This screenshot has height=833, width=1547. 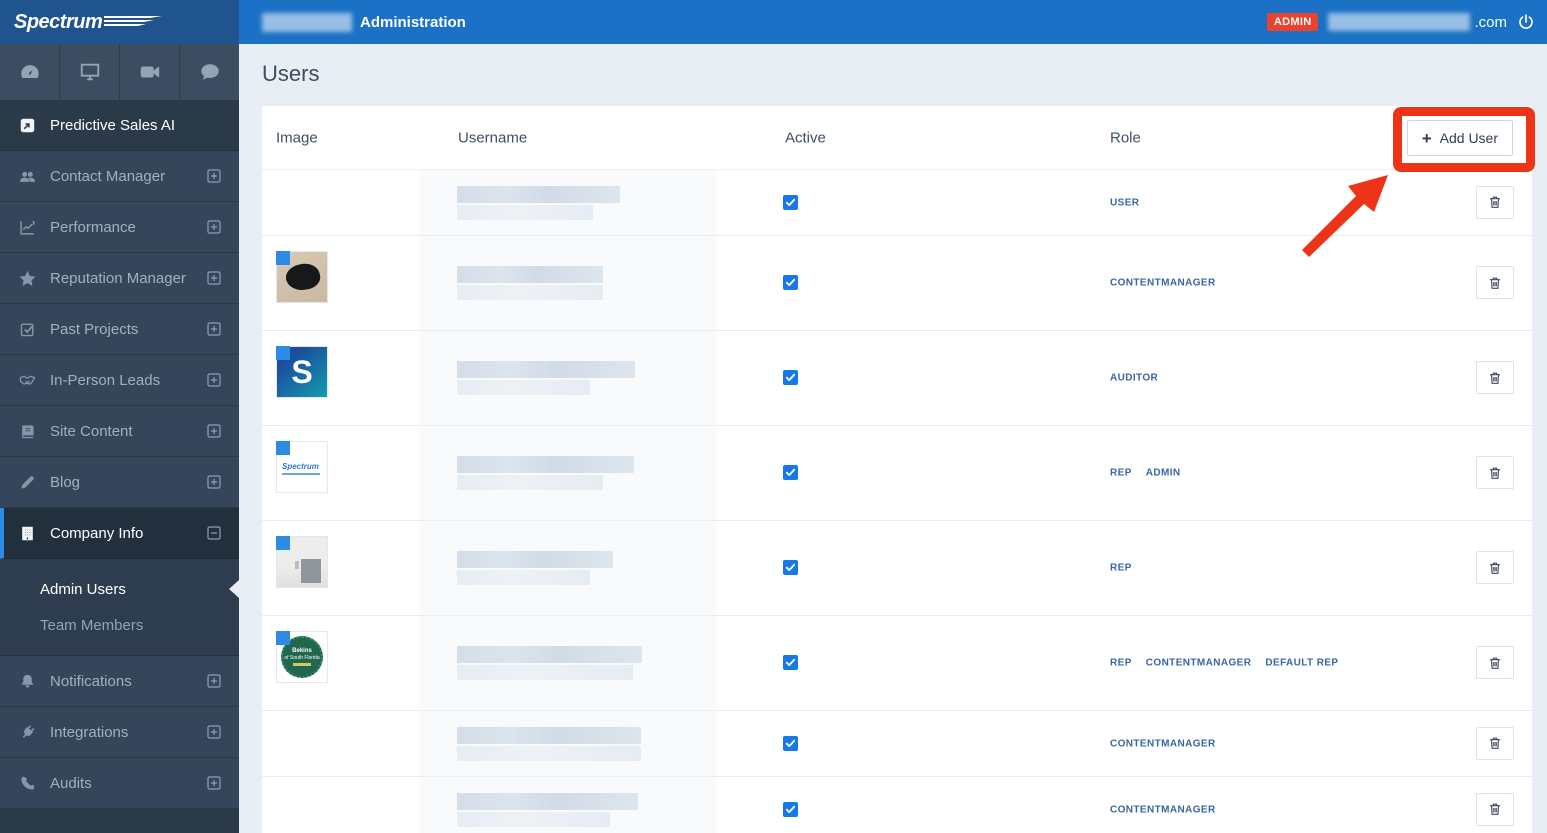 I want to click on spectrum-logo-text: Spectrum, so click(x=58, y=21).